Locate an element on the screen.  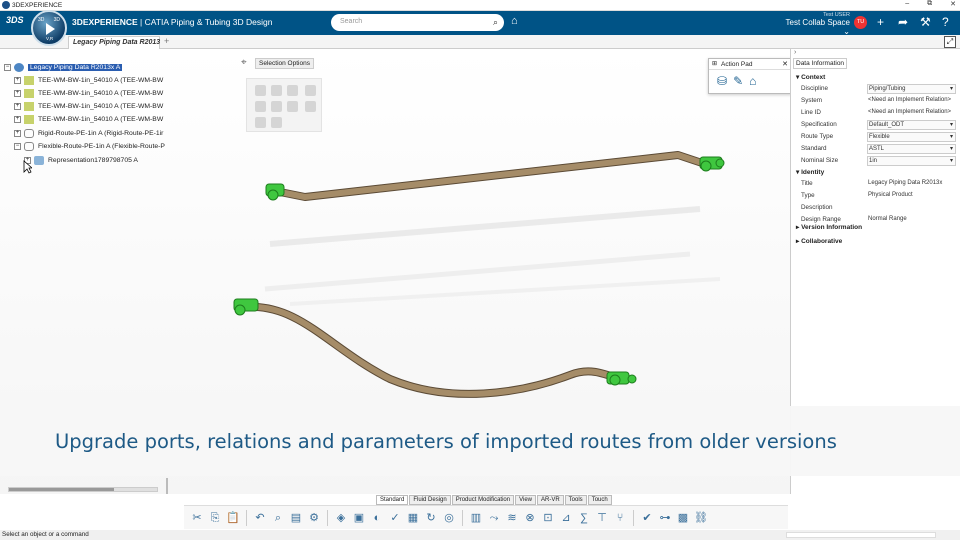
property-label: System is located at coordinates (811, 100).